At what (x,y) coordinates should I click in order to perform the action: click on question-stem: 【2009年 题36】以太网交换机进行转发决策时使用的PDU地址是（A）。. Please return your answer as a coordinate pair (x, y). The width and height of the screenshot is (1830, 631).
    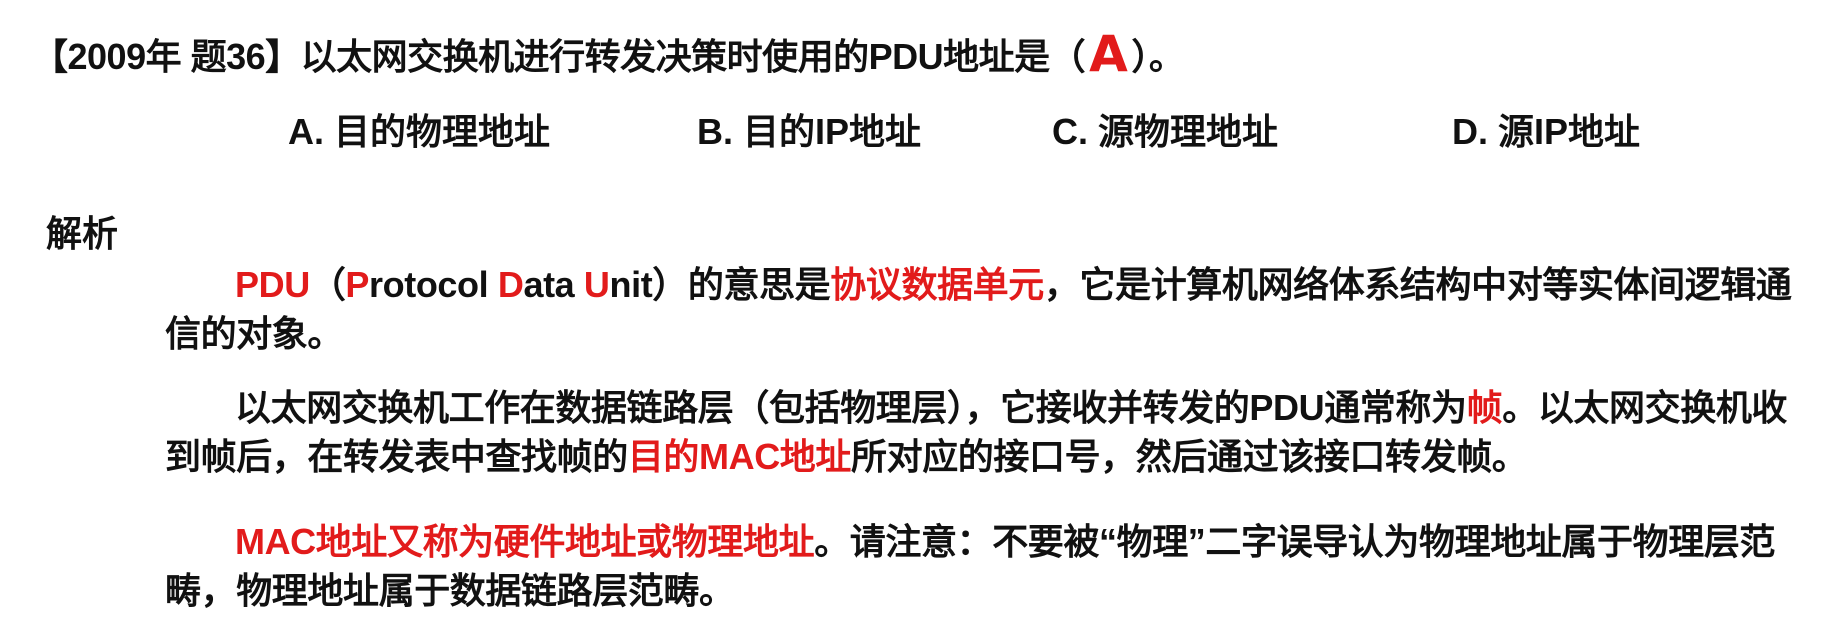
    Looking at the image, I should click on (608, 54).